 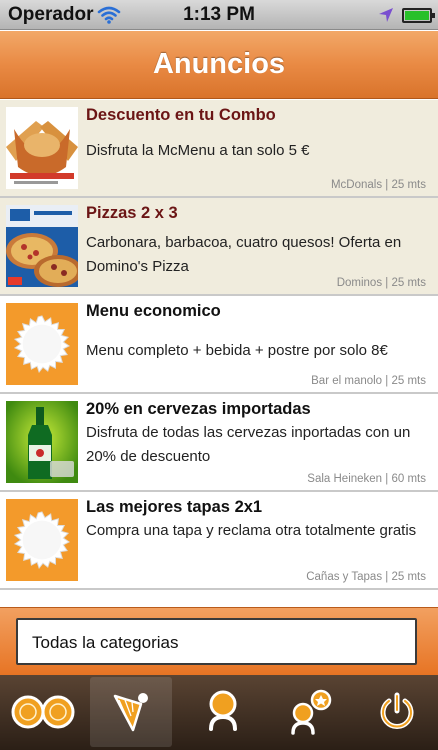 I want to click on ad-business: Dominos, so click(x=359, y=283).